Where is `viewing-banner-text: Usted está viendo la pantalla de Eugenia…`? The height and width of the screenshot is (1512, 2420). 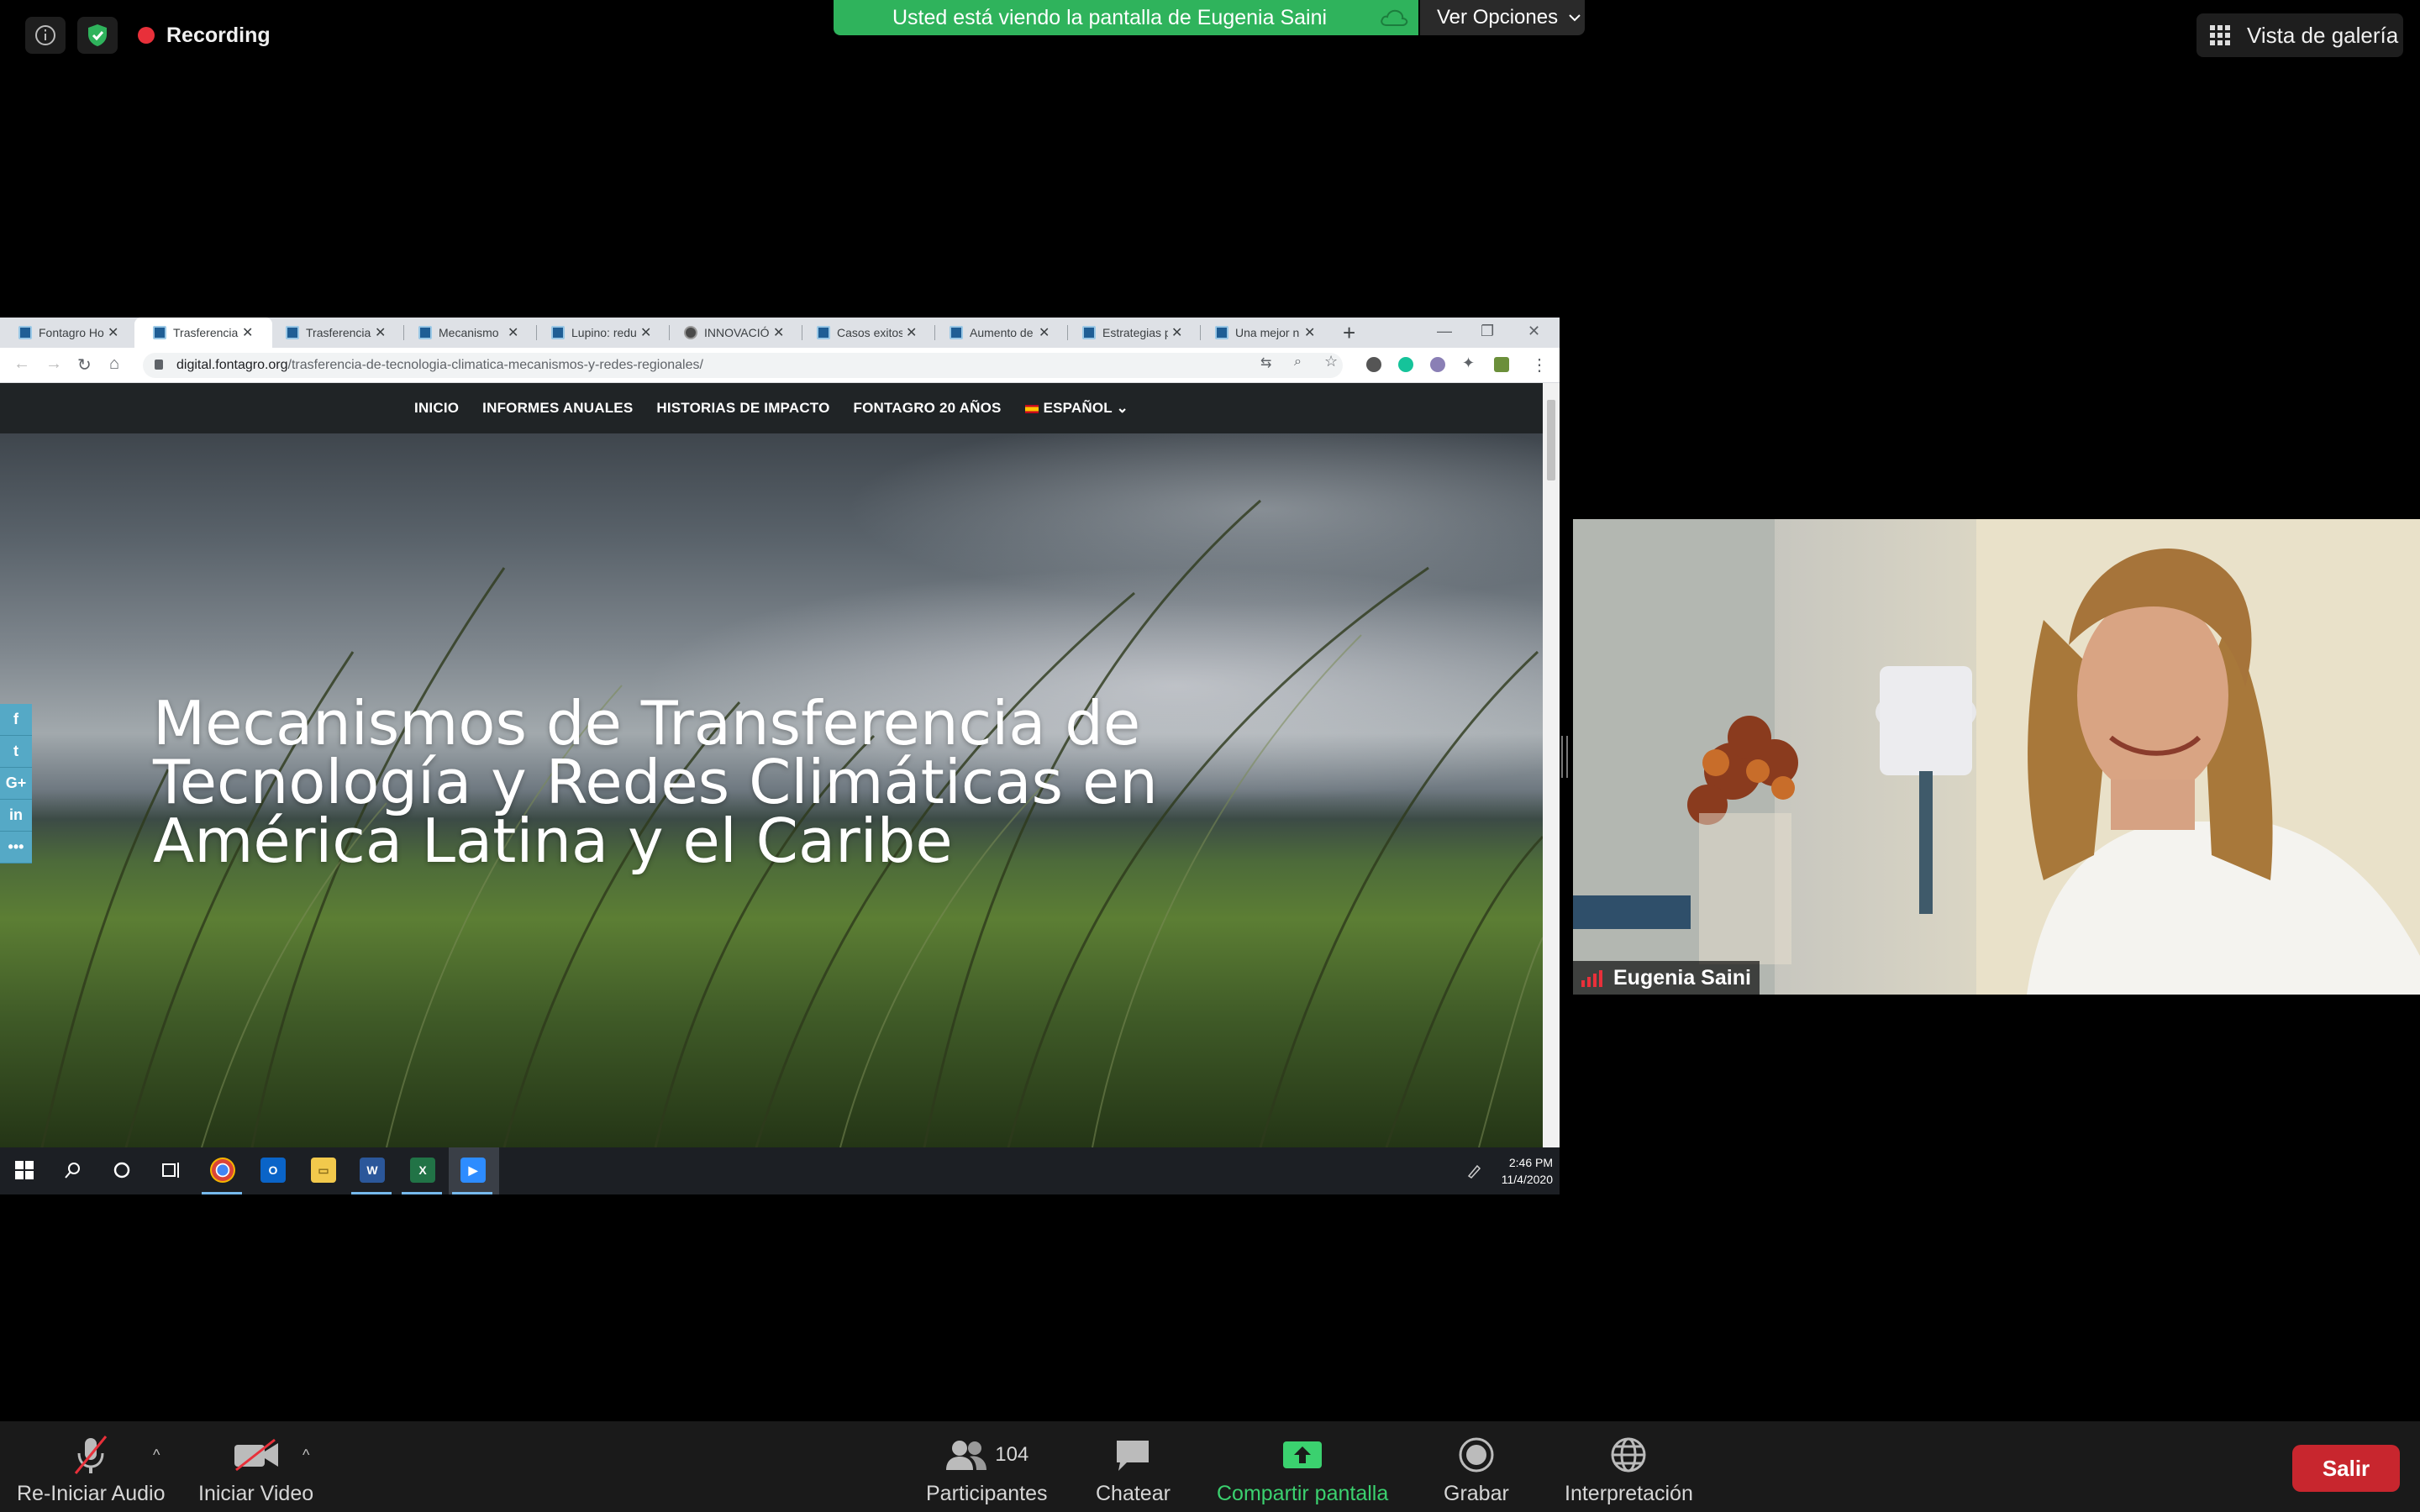
viewing-banner-text: Usted está viendo la pantalla de Eugenia… is located at coordinates (1110, 17).